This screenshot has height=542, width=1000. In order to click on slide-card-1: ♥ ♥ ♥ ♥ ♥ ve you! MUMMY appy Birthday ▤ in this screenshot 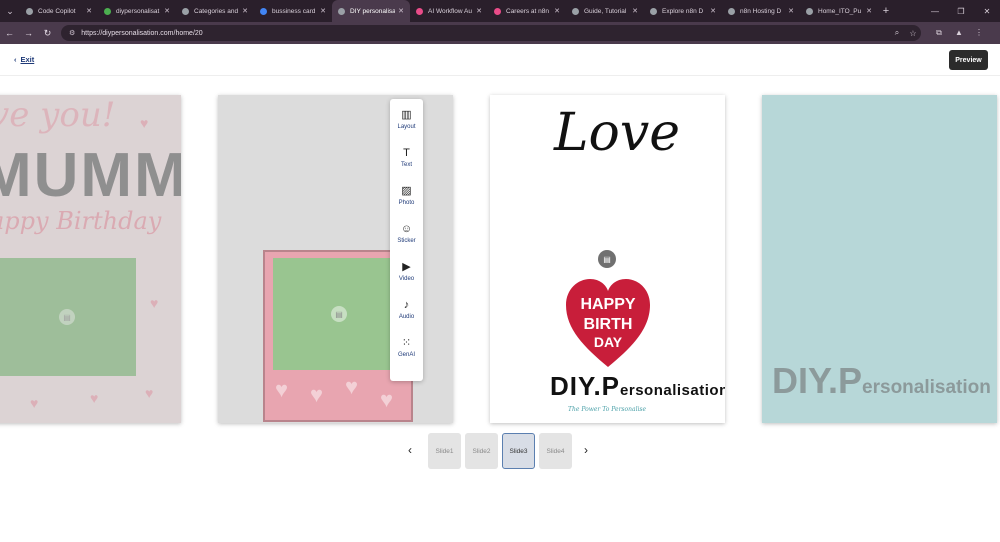, I will do `click(90, 259)`.